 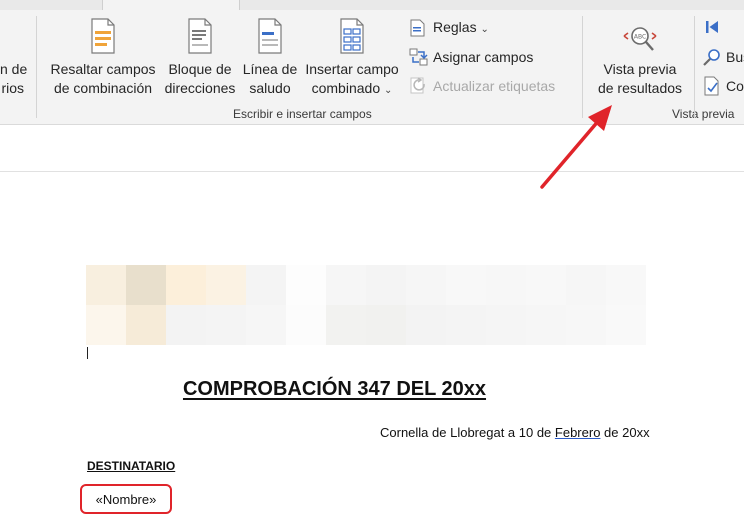 I want to click on place-date-end: de 20xx, so click(x=625, y=432).